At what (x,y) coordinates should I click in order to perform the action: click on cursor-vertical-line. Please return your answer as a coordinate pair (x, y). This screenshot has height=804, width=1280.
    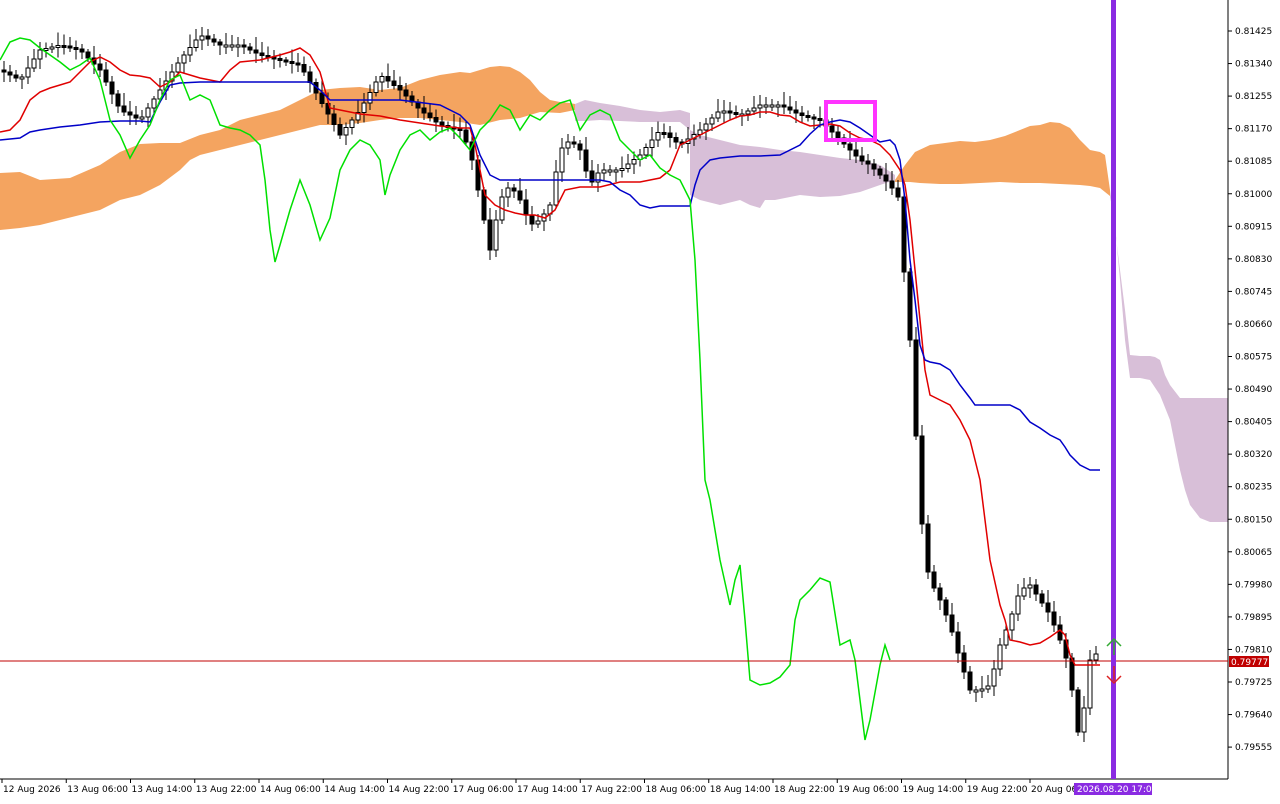
    Looking at the image, I should click on (1113, 389).